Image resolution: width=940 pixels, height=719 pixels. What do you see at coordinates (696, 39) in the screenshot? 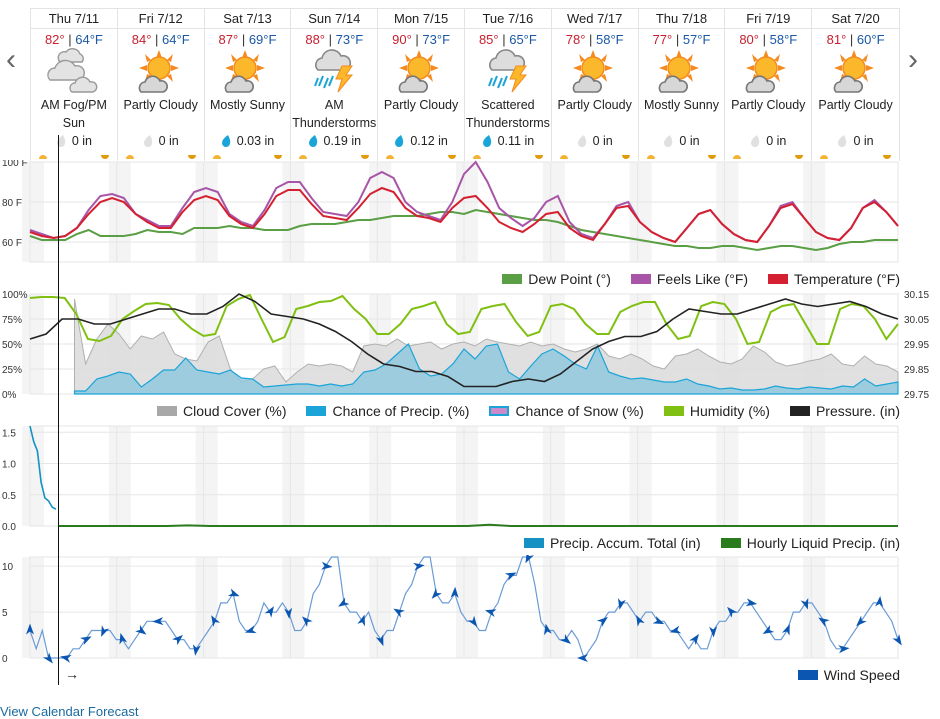
I see `low-temp: 57°F` at bounding box center [696, 39].